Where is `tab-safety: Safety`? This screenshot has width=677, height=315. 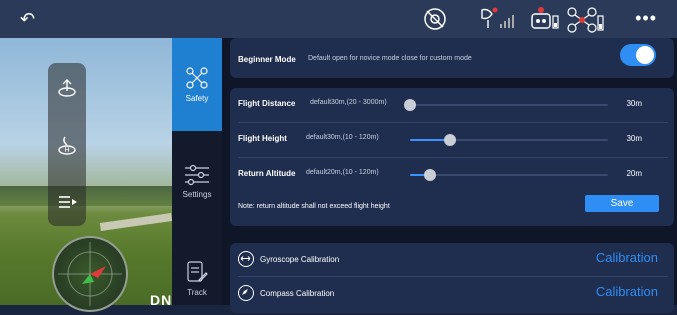 tab-safety: Safety is located at coordinates (197, 84).